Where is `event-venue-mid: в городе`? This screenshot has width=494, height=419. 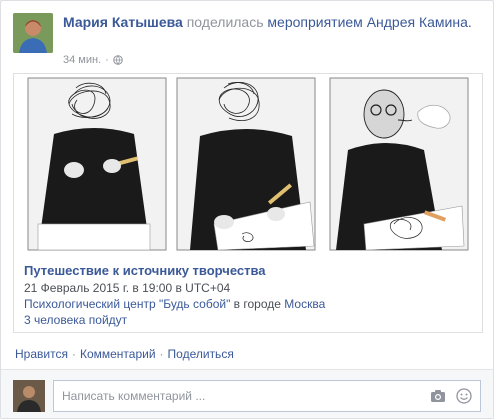
event-venue-mid: в городе is located at coordinates (257, 304).